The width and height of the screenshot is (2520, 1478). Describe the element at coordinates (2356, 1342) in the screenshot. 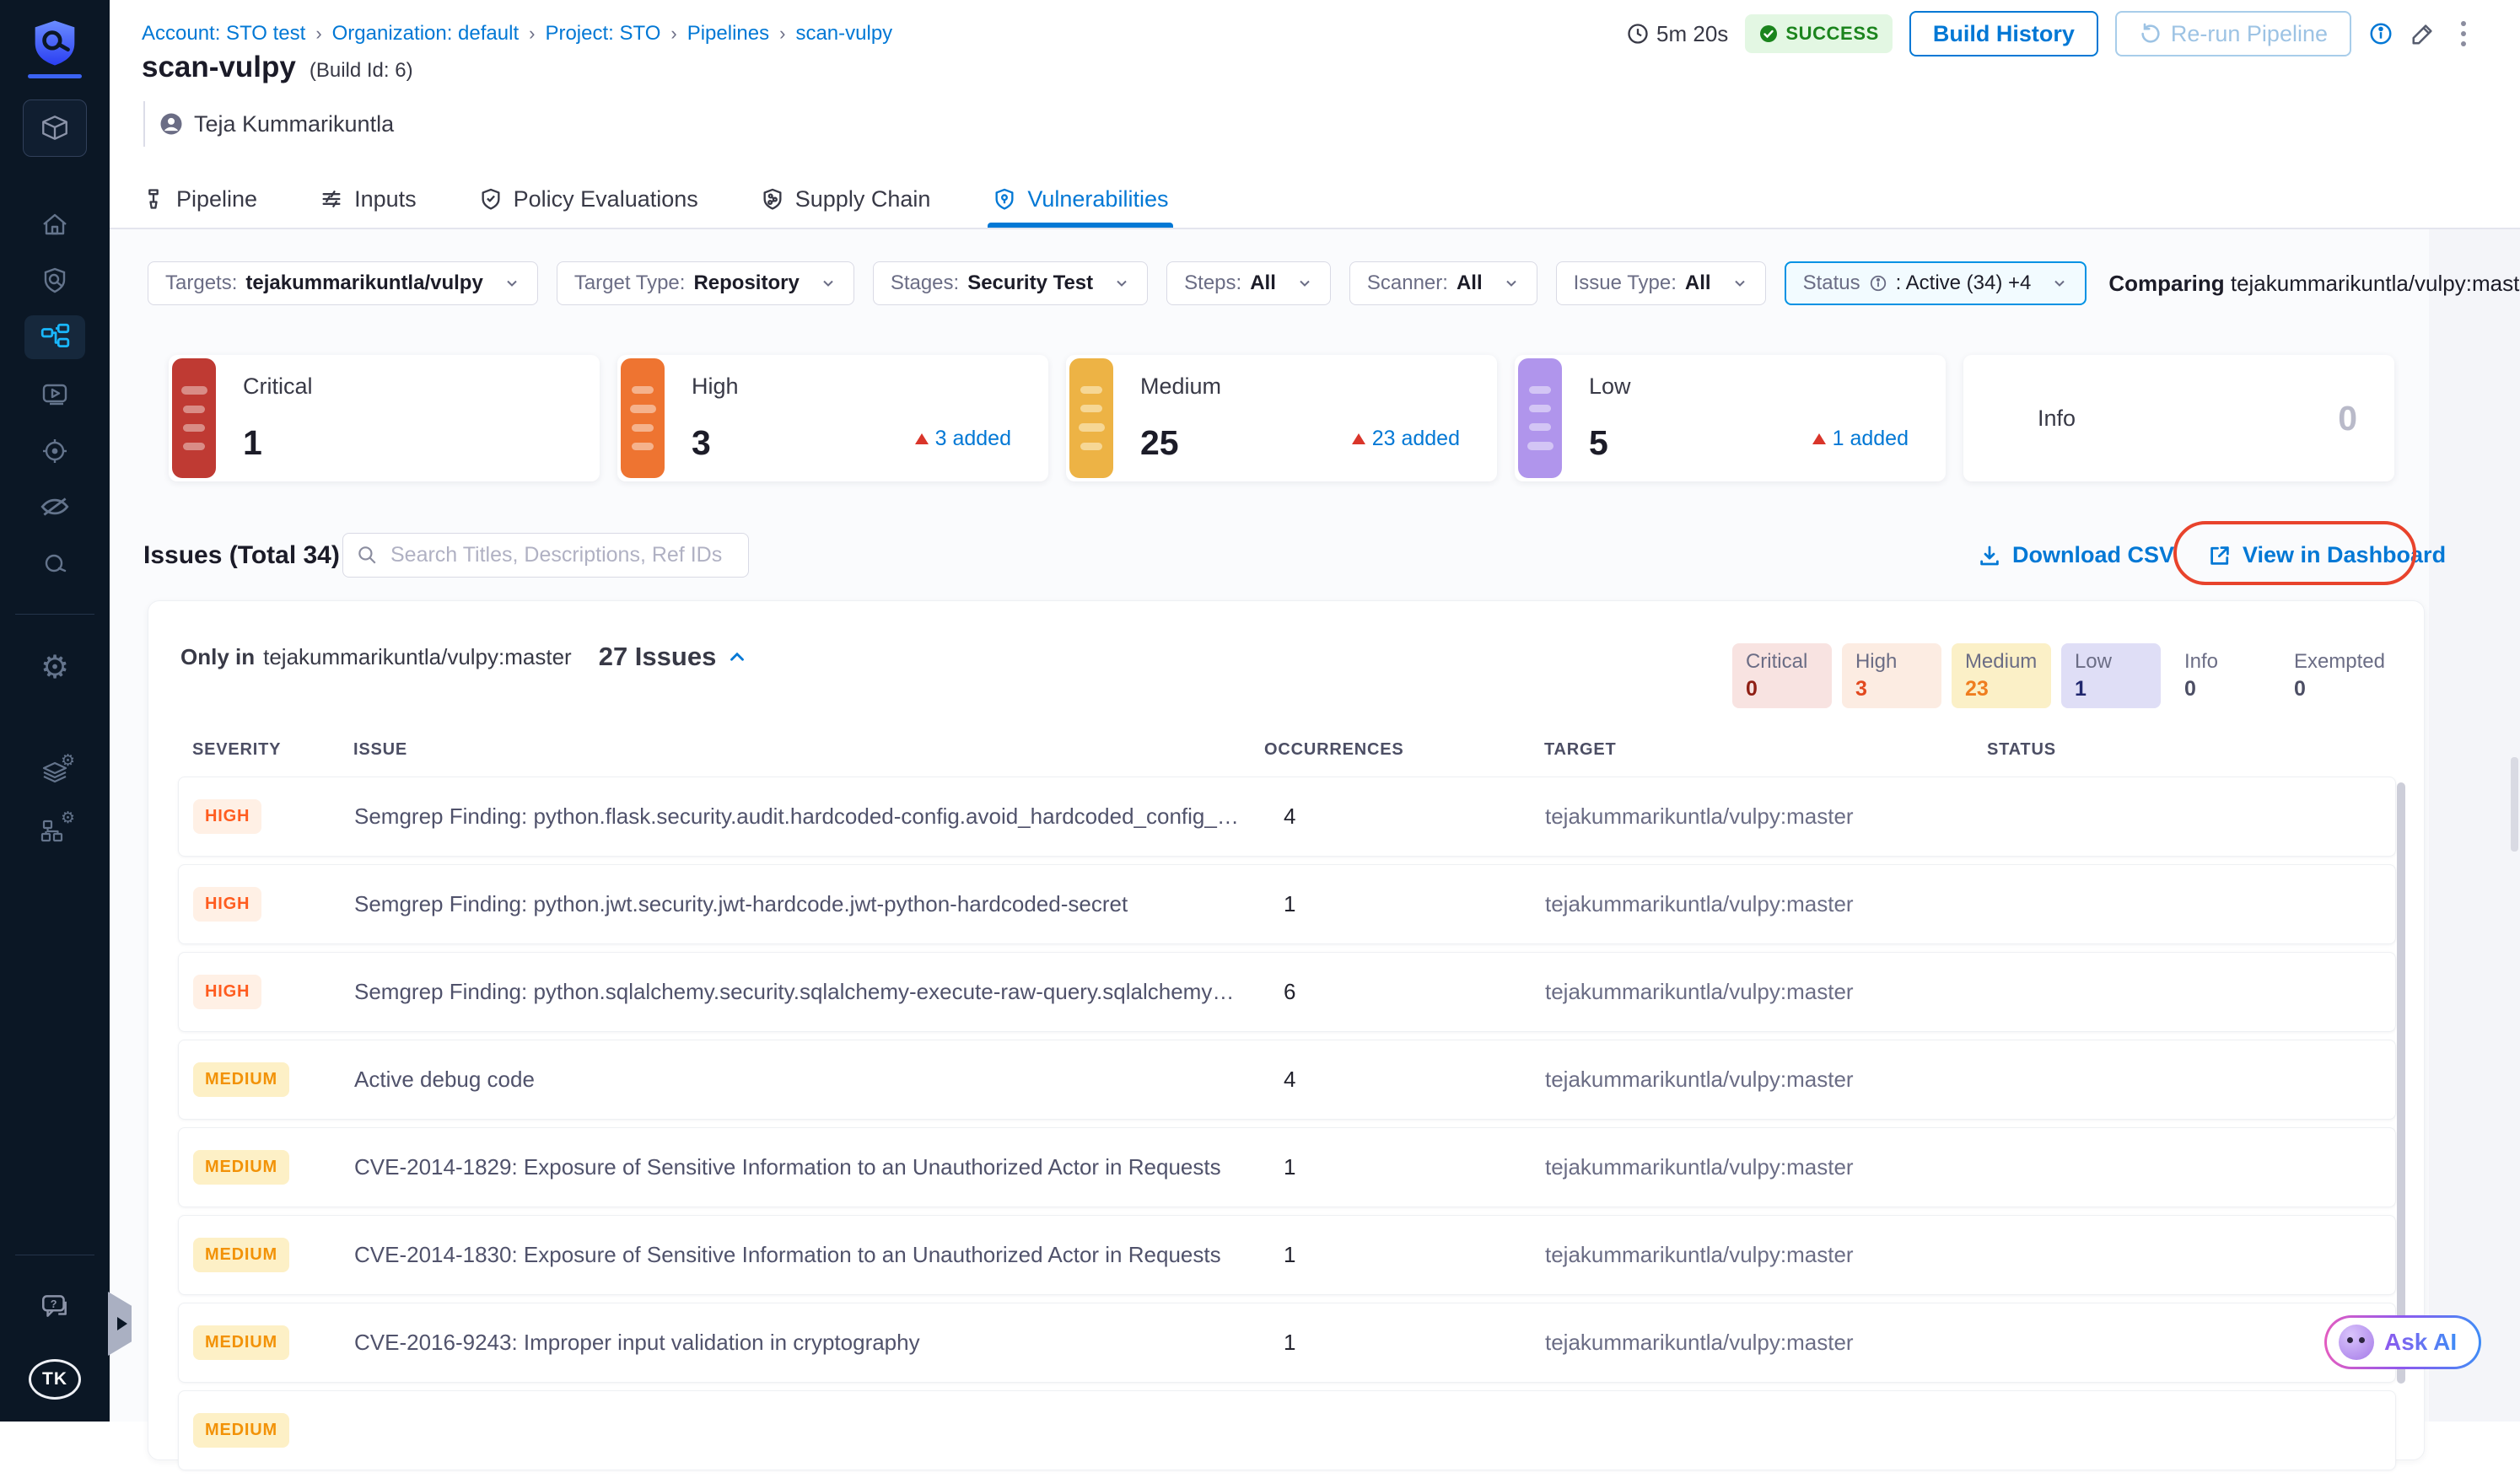

I see `ai-mascot-icon` at that location.